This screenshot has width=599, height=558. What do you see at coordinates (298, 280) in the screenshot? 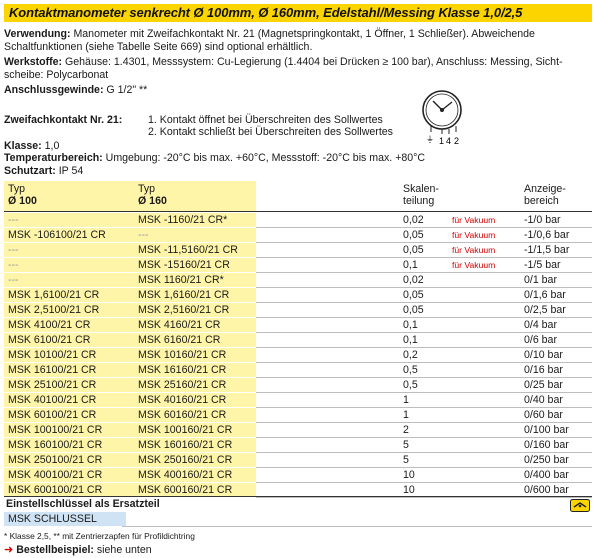
I see `table-row: --- MSK 1160/21 CR* 0,02 0/1 bar` at bounding box center [298, 280].